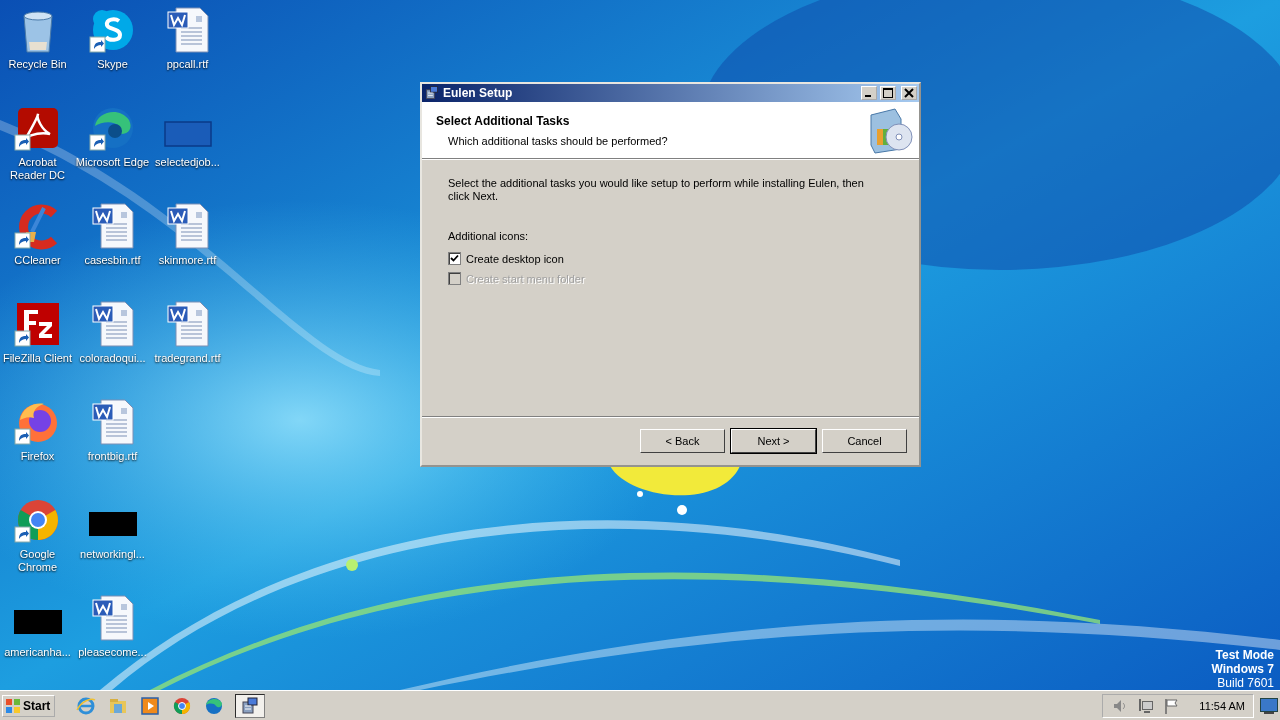 The width and height of the screenshot is (1280, 720). Describe the element at coordinates (1146, 705) in the screenshot. I see `network-icon` at that location.